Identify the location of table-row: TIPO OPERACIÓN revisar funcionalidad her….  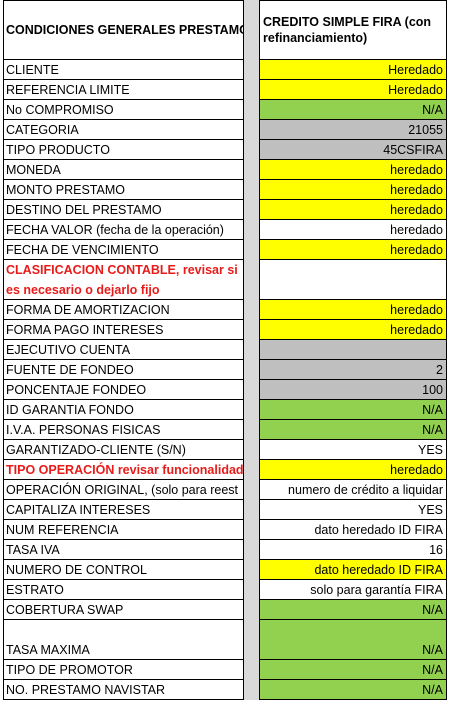
(225, 470).